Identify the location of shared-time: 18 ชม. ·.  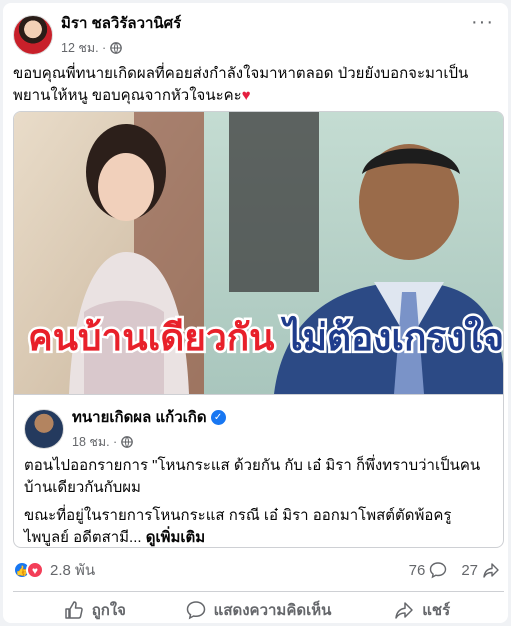
(94, 442).